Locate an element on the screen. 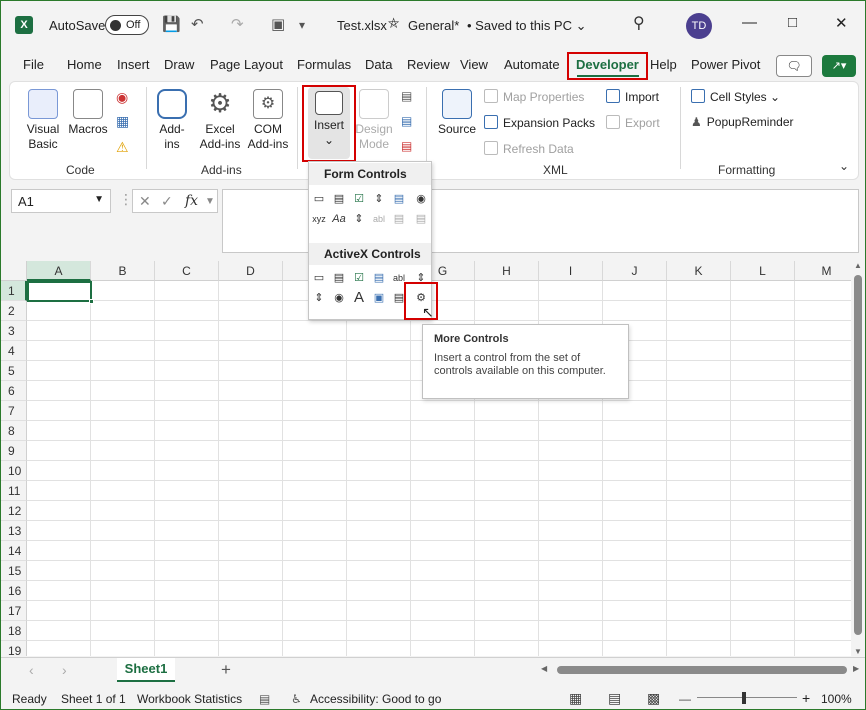 The image size is (866, 710). row-header-13: 13 is located at coordinates (14, 531).